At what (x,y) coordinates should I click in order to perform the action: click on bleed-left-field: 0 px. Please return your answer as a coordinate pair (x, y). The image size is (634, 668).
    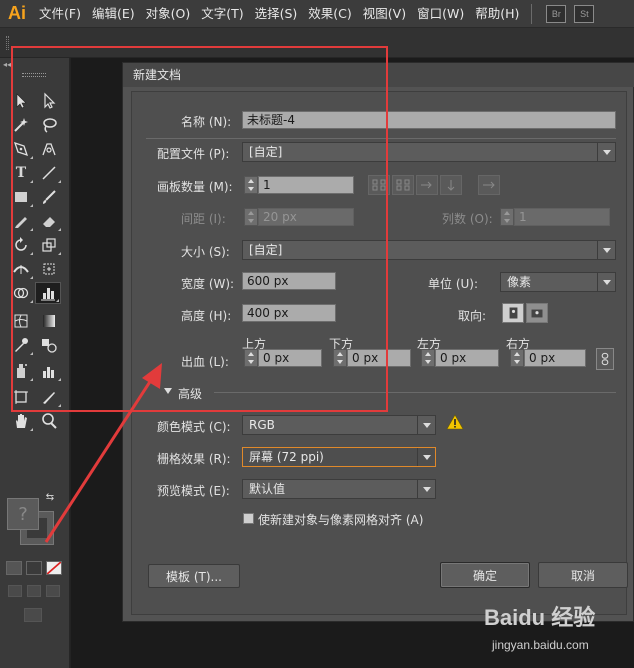
    Looking at the image, I should click on (467, 358).